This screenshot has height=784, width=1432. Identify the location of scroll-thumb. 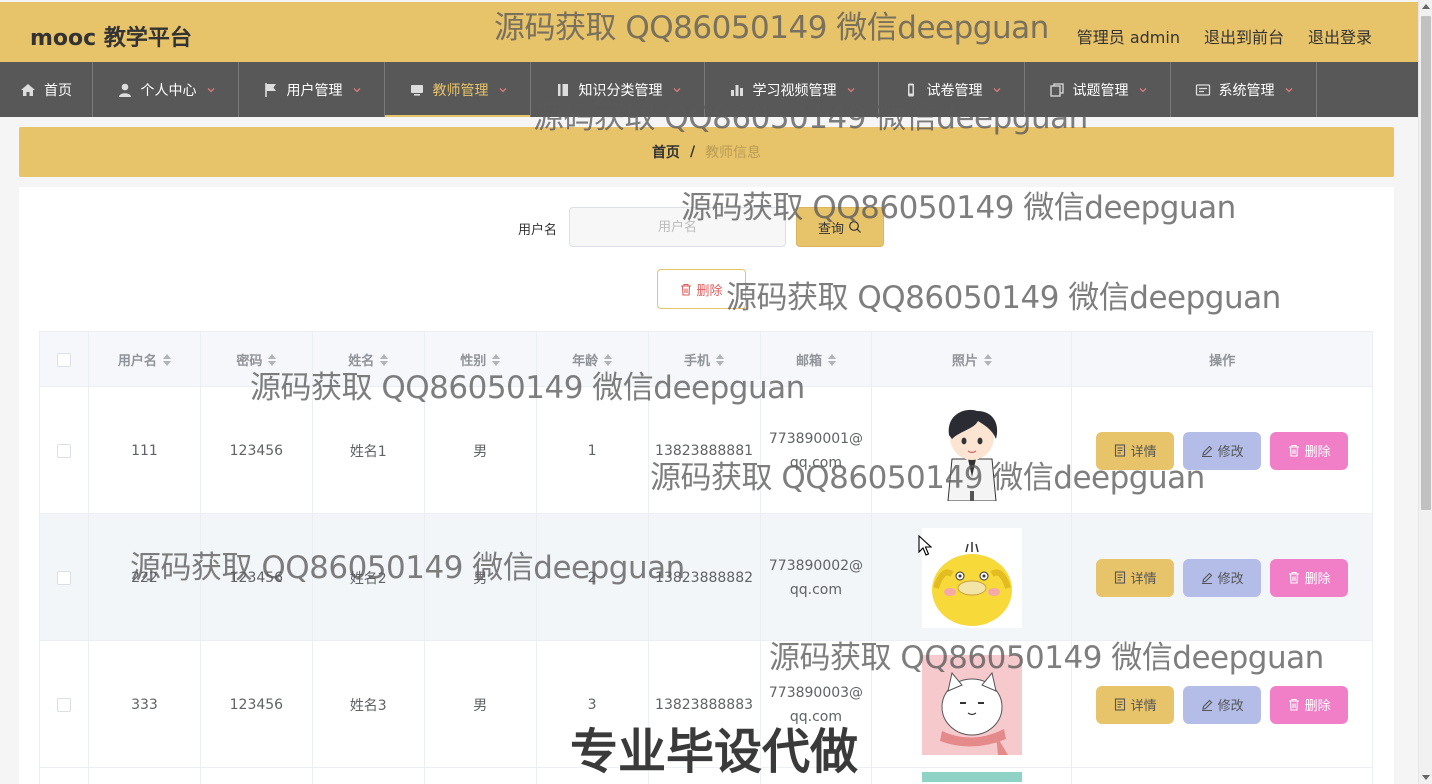
(1426, 263).